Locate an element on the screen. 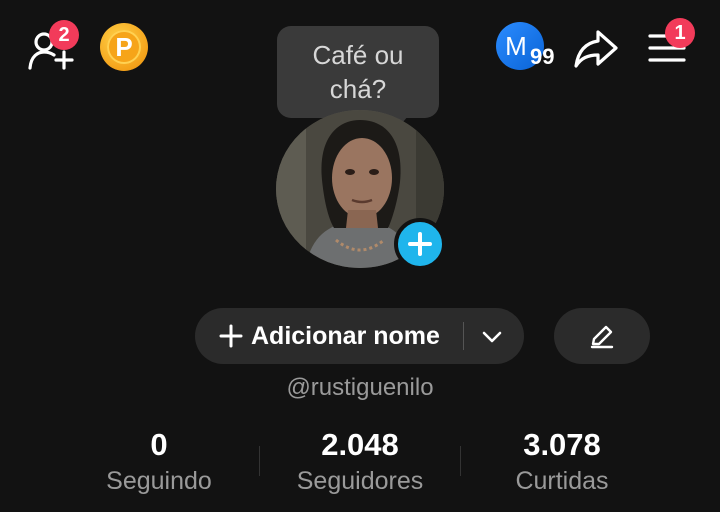  name-dropdown-button is located at coordinates (492, 337).